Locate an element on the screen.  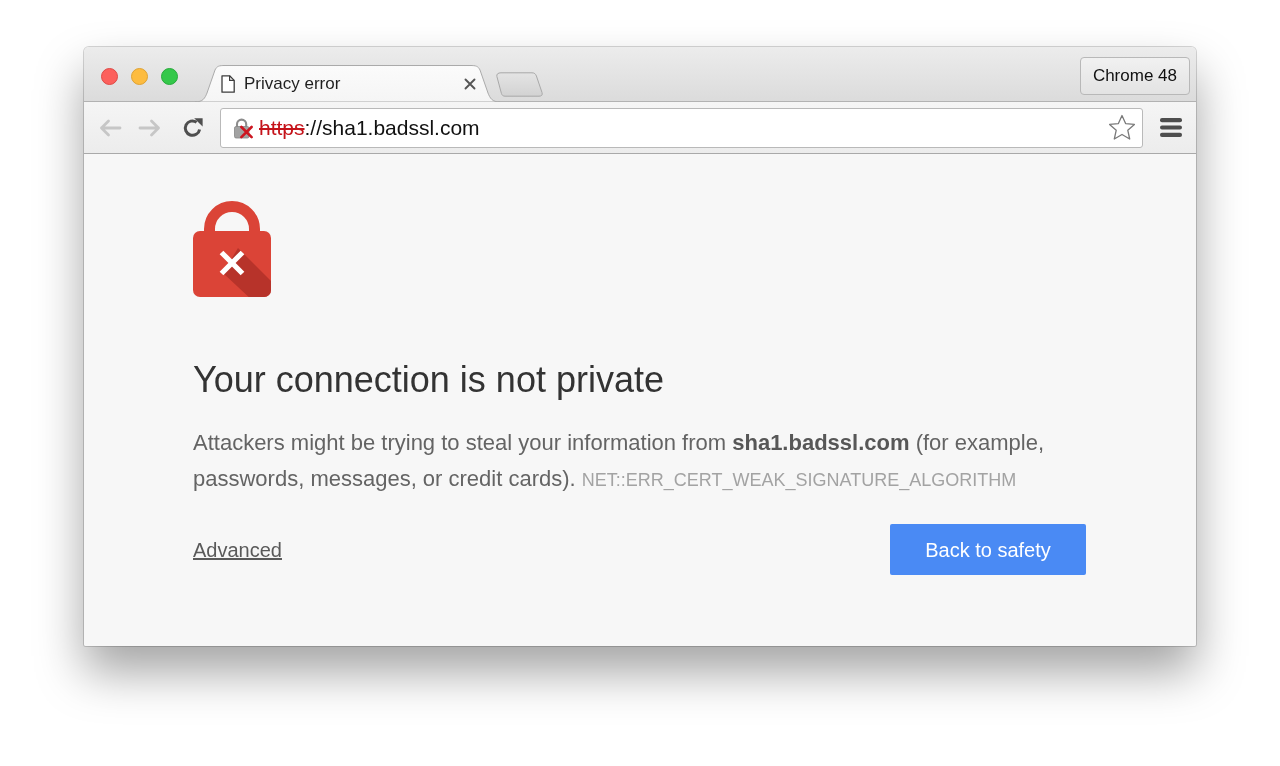
window-zoom-icon is located at coordinates (169, 76).